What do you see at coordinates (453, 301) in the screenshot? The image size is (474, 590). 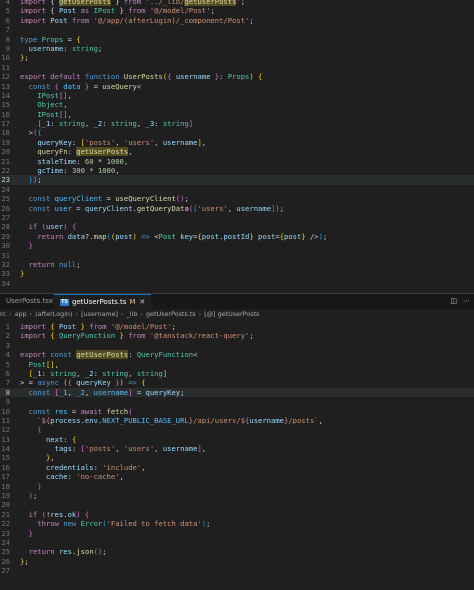 I see `split-editor-icon: ◫` at bounding box center [453, 301].